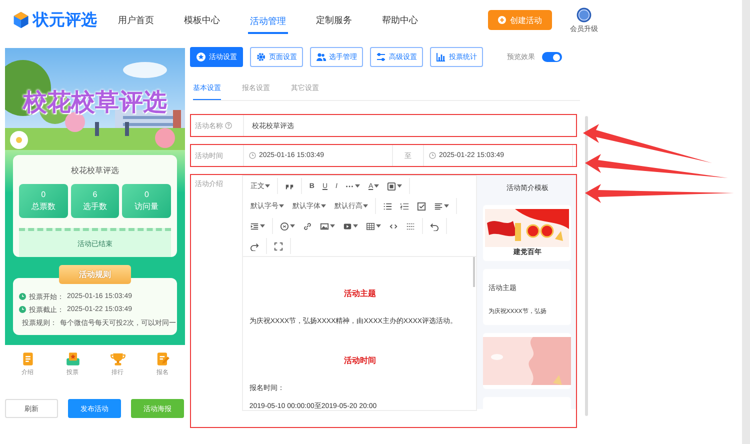 This screenshot has height=444, width=750. I want to click on nav-link: 用户首页, so click(149, 20).